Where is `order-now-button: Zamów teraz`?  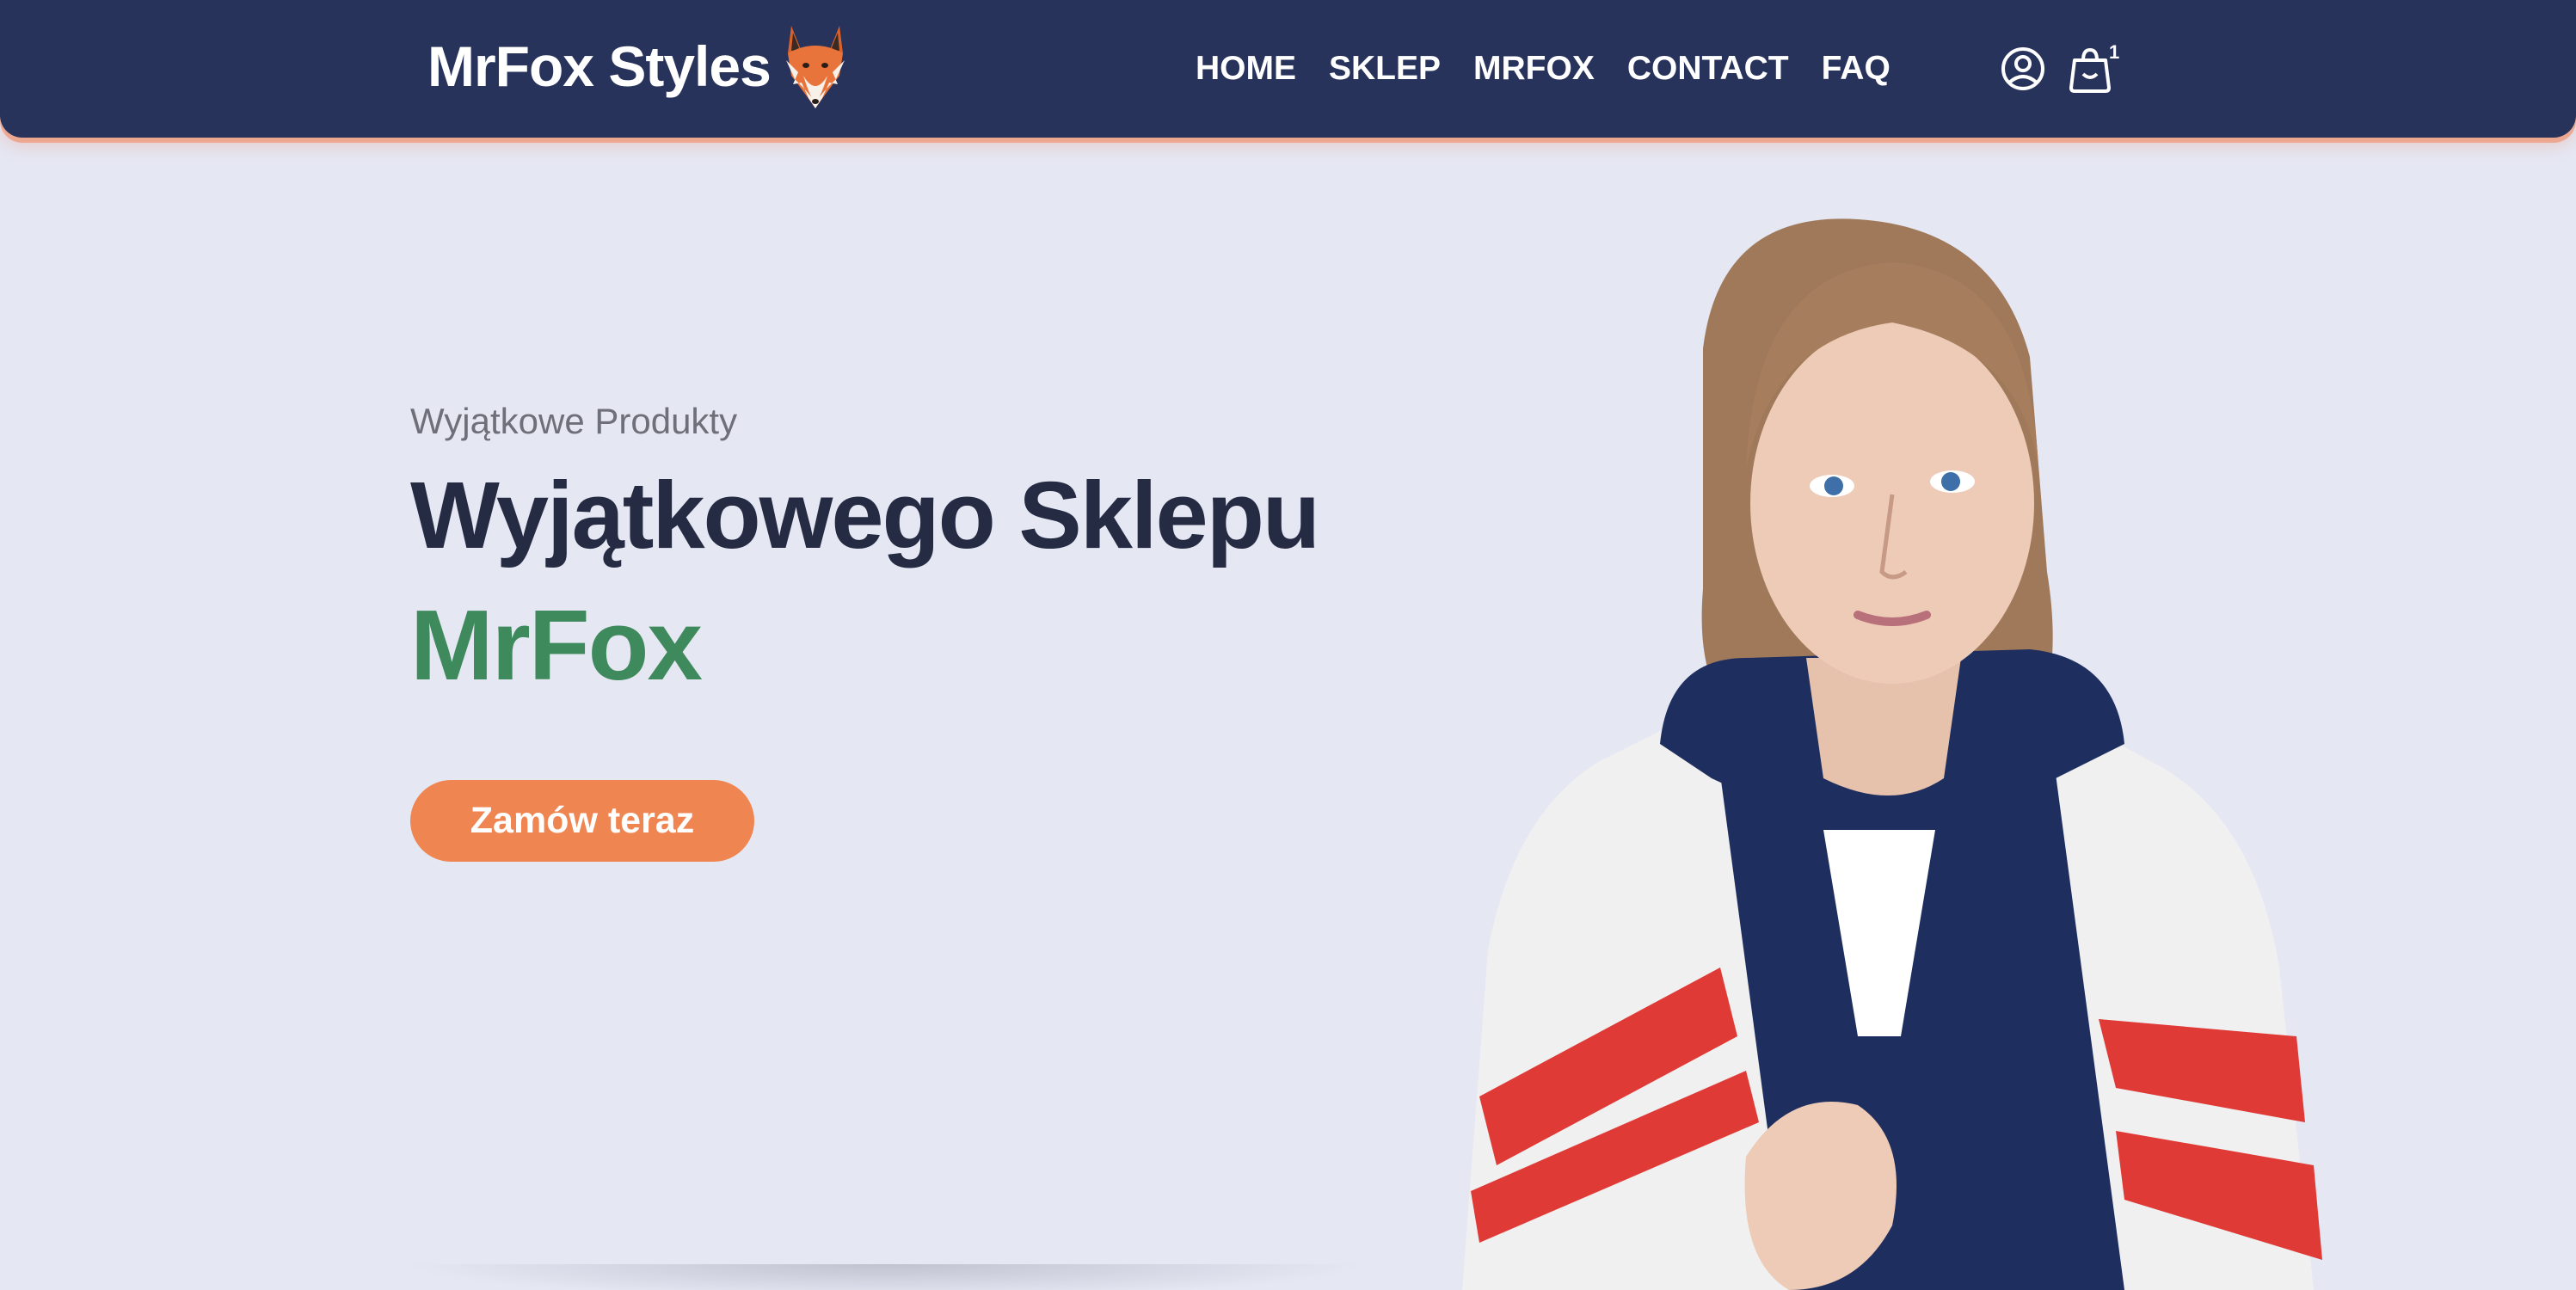
order-now-button: Zamów teraz is located at coordinates (582, 821).